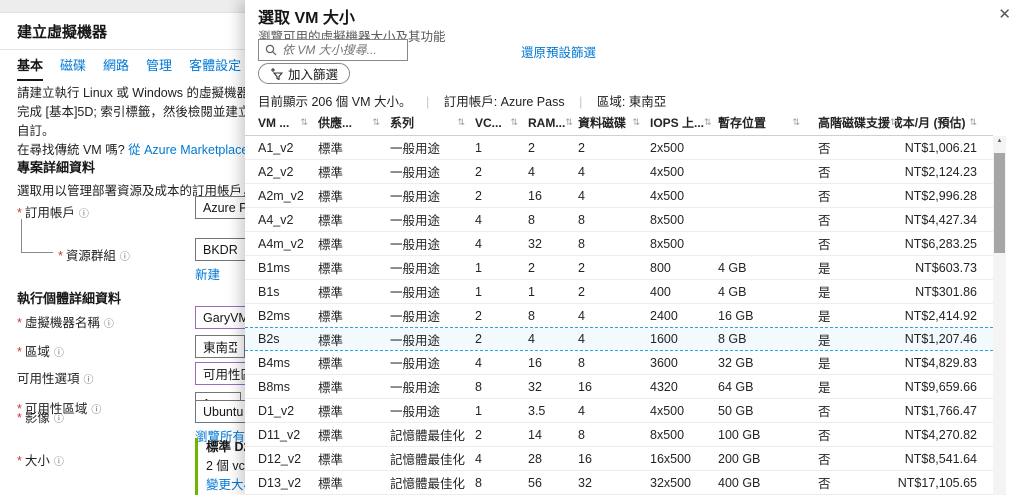 This screenshot has width=1024, height=495. Describe the element at coordinates (280, 458) in the screenshot. I see `cell-name: D12_v2` at that location.